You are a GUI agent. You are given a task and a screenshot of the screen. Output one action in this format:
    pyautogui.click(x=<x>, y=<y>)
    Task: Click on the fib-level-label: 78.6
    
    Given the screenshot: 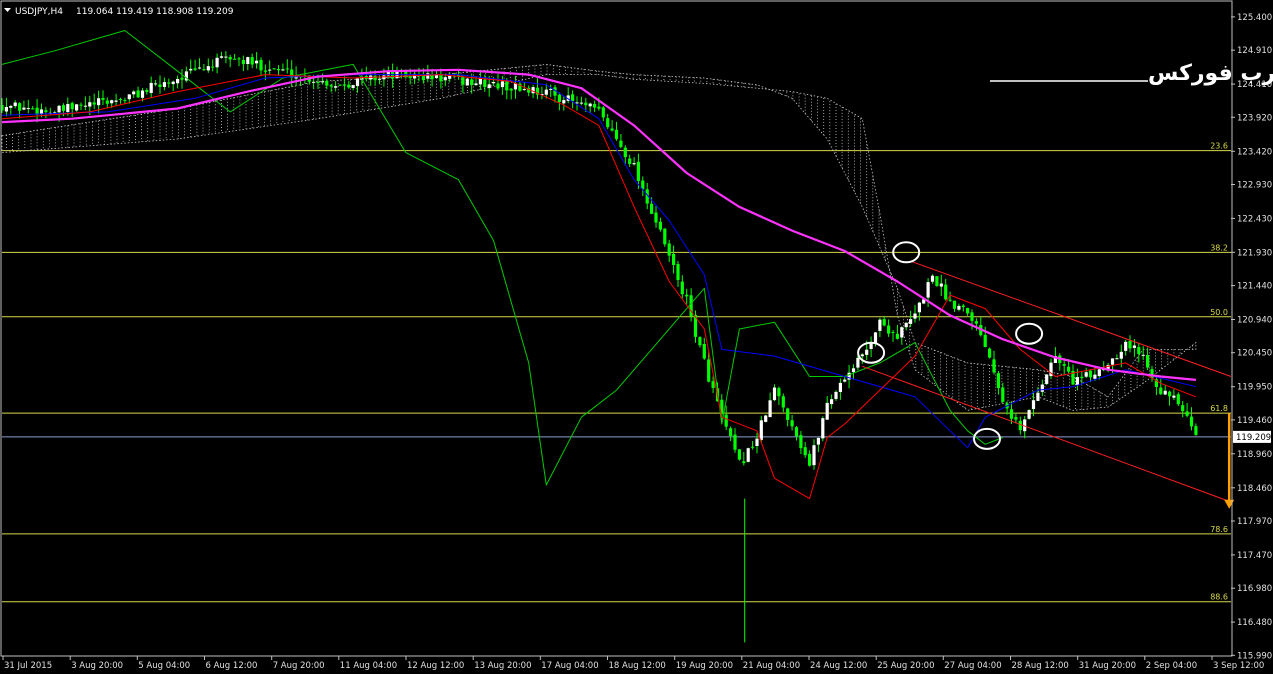 What is the action you would take?
    pyautogui.click(x=1219, y=529)
    